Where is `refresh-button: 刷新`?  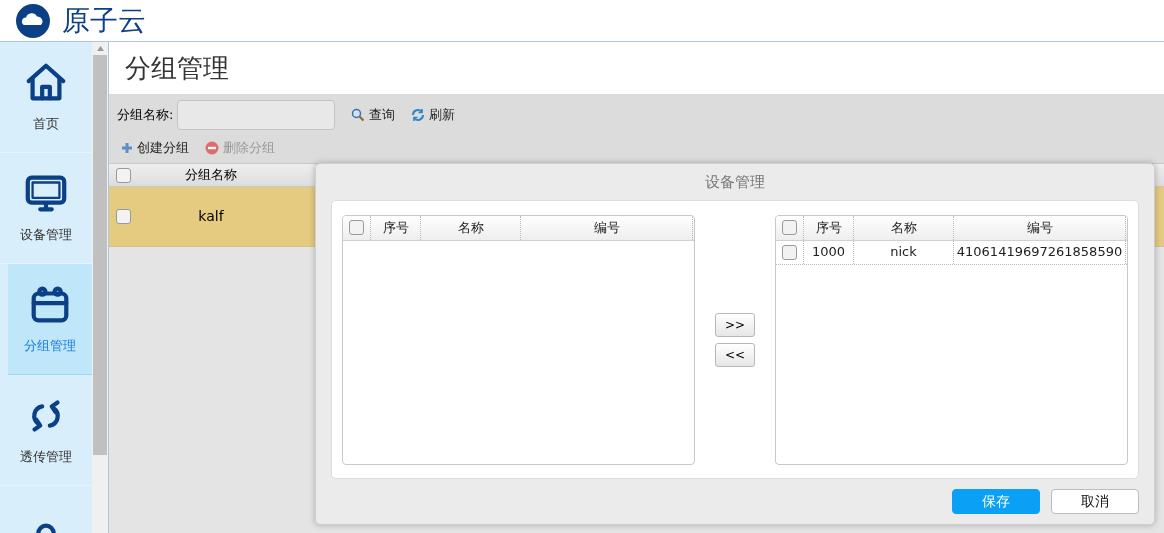 refresh-button: 刷新 is located at coordinates (433, 115).